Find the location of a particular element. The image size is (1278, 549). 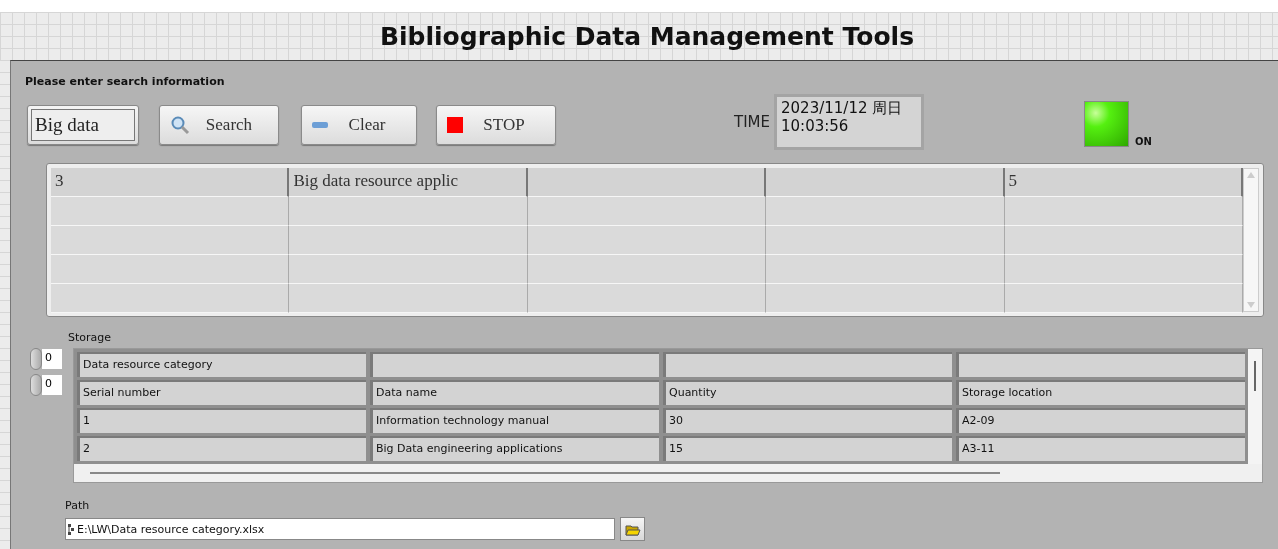

window-title: Bibliographic Data Management Tools is located at coordinates (647, 36).